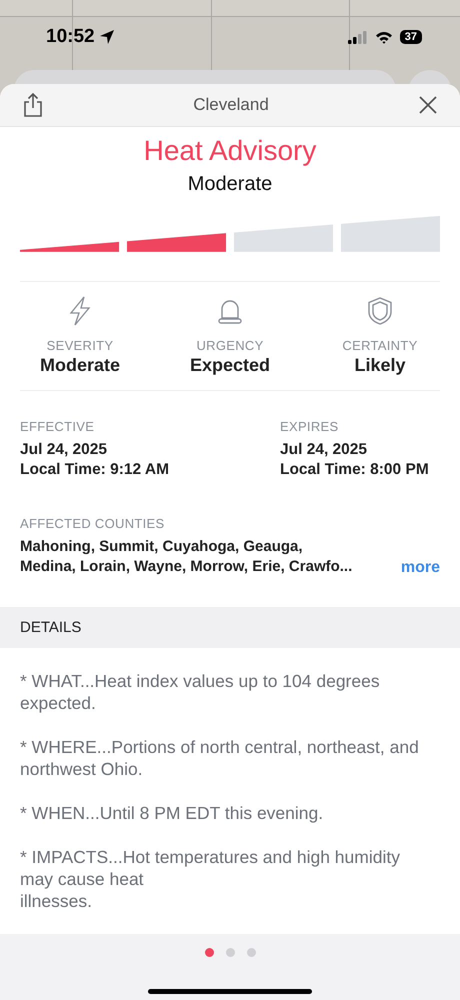 The width and height of the screenshot is (460, 1000). Describe the element at coordinates (93, 523) in the screenshot. I see `counties-label: AFFECTED COUNTIES` at that location.